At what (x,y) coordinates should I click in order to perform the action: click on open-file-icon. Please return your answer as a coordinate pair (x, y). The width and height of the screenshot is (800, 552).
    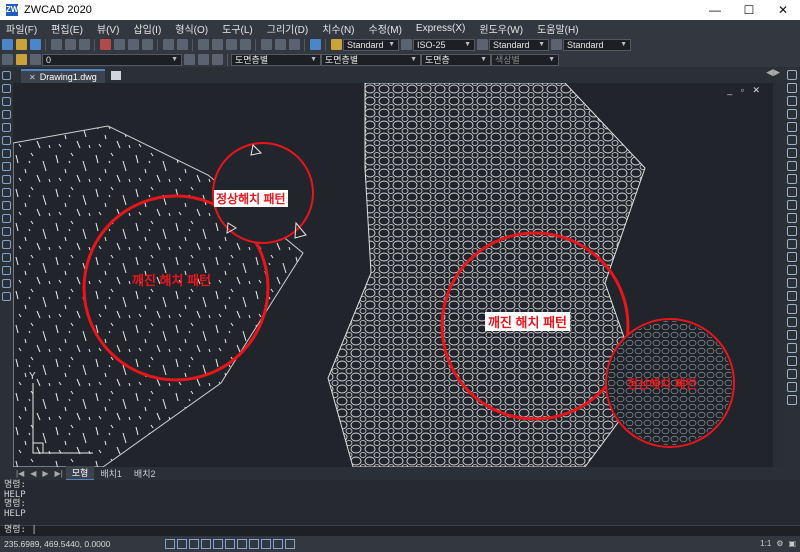
    Looking at the image, I should click on (21, 44).